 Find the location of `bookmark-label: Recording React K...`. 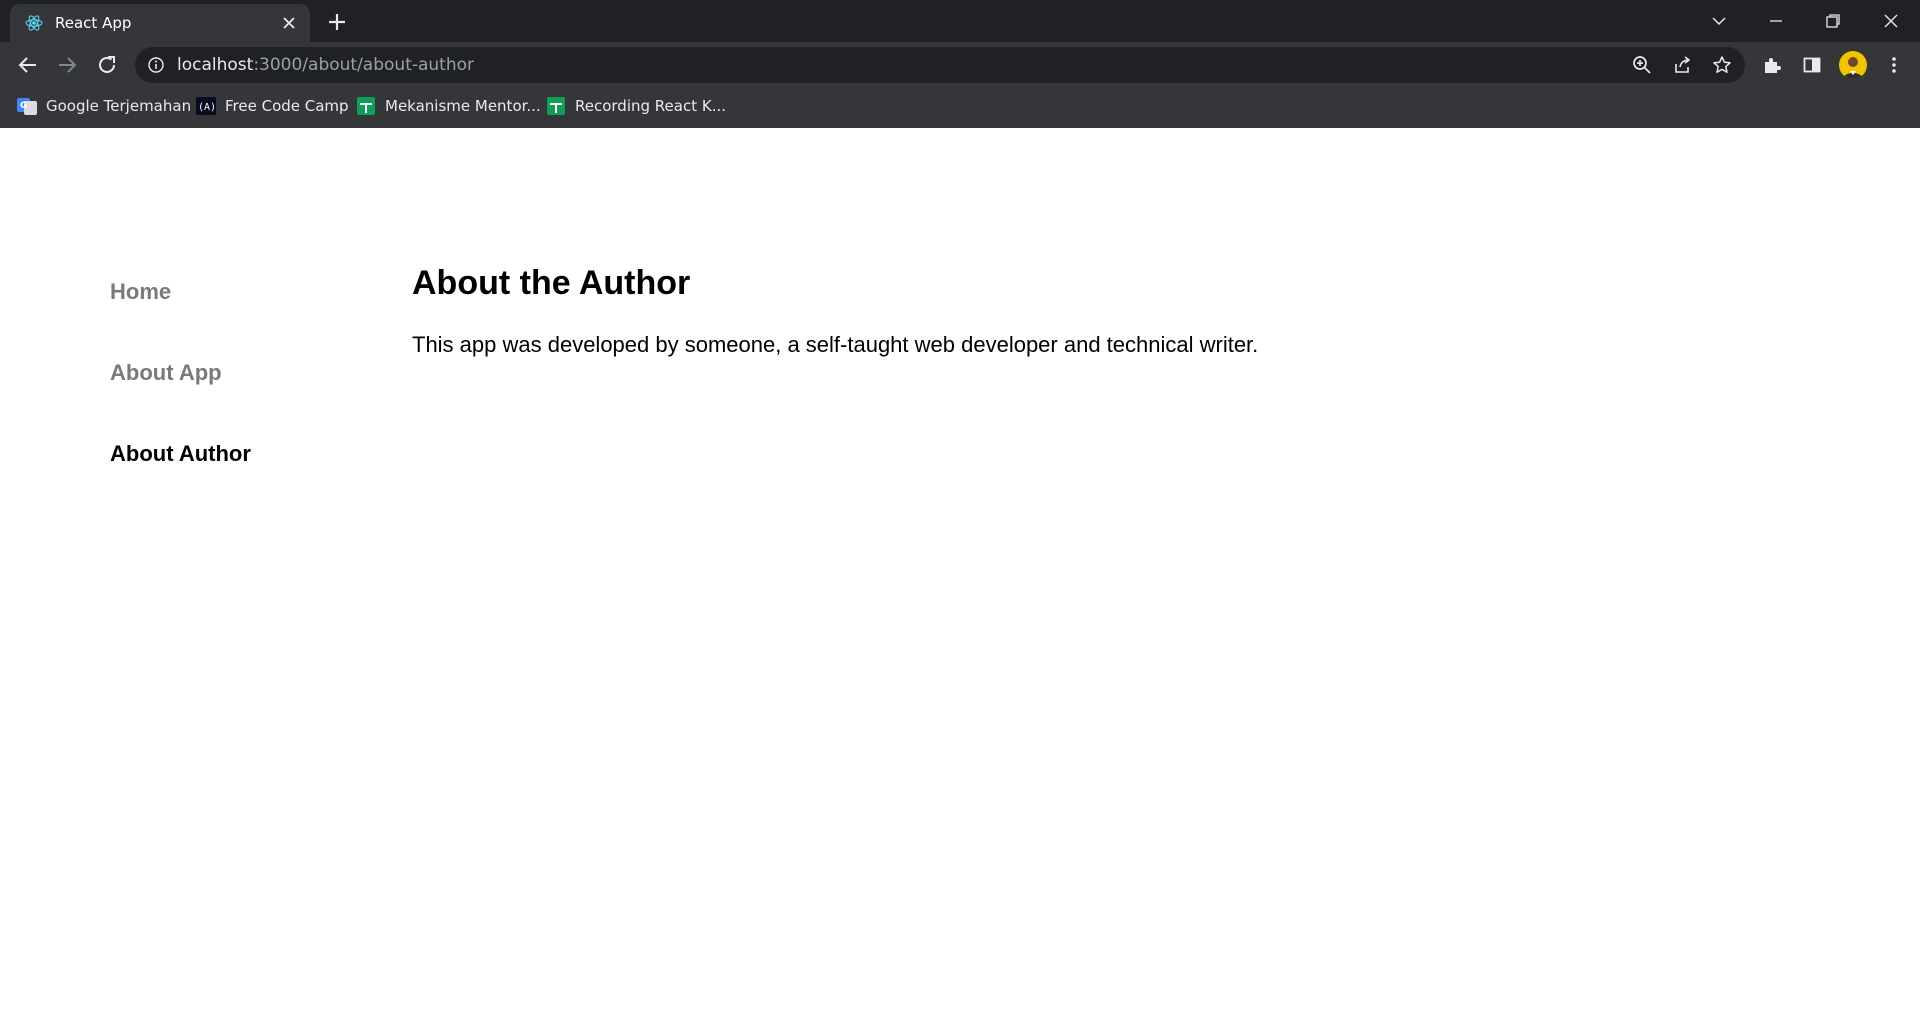

bookmark-label: Recording React K... is located at coordinates (650, 106).